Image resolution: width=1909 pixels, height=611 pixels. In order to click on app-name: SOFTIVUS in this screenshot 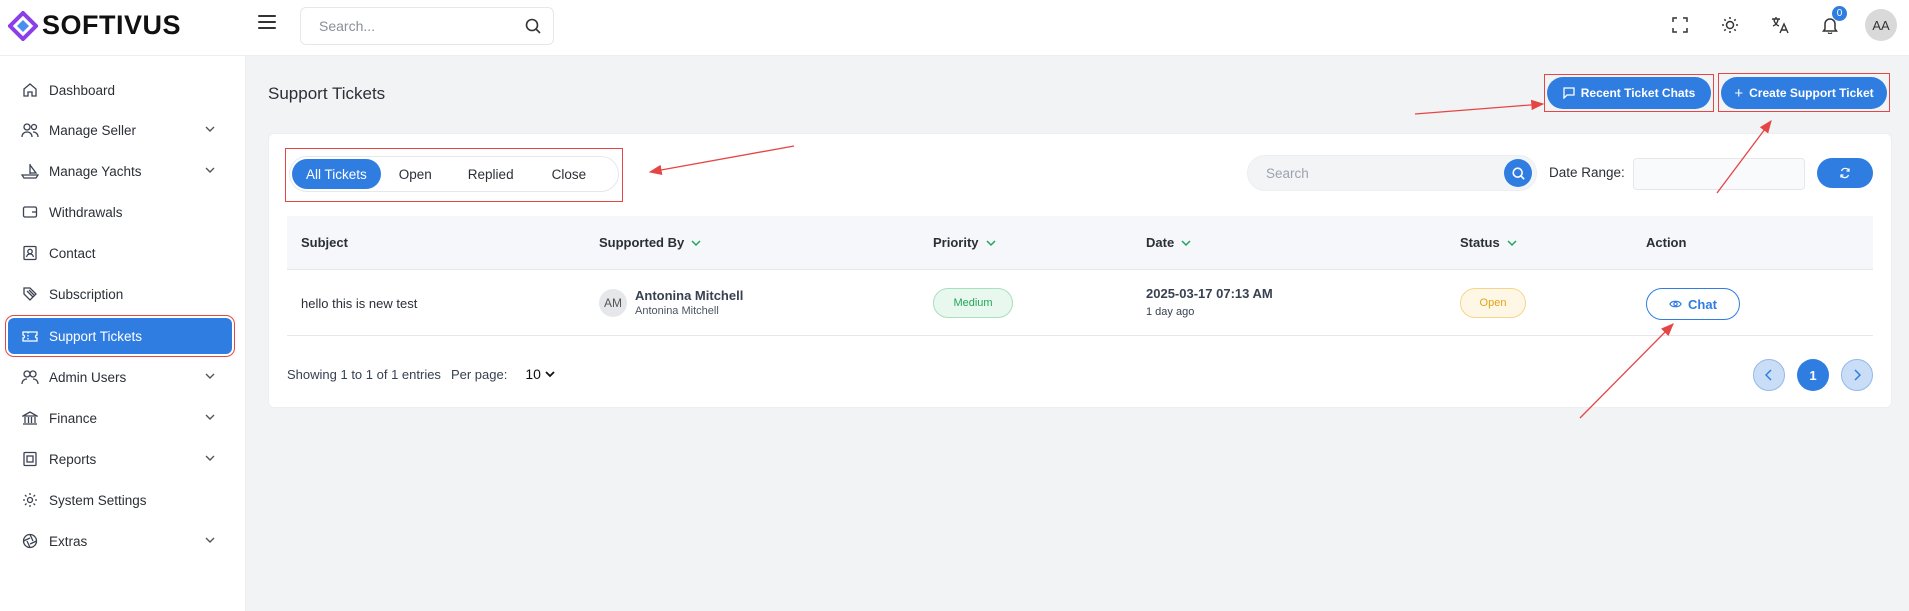, I will do `click(112, 25)`.